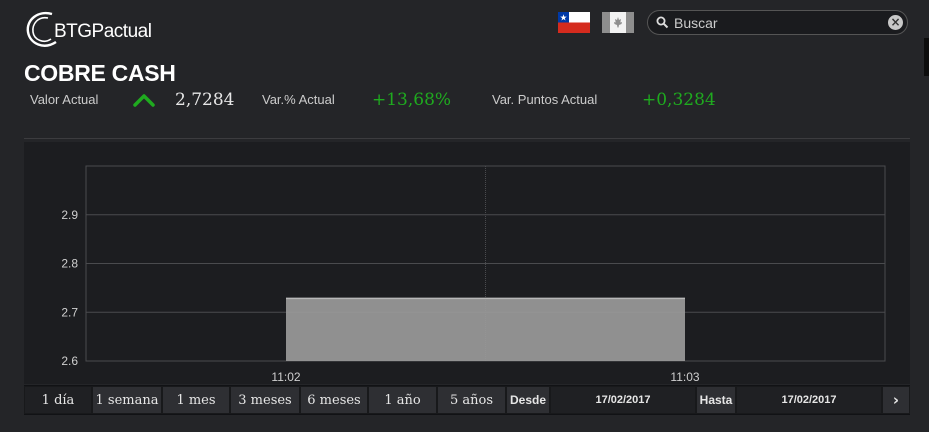 This screenshot has height=432, width=929. I want to click on range-6-meses: 6 meses, so click(334, 400).